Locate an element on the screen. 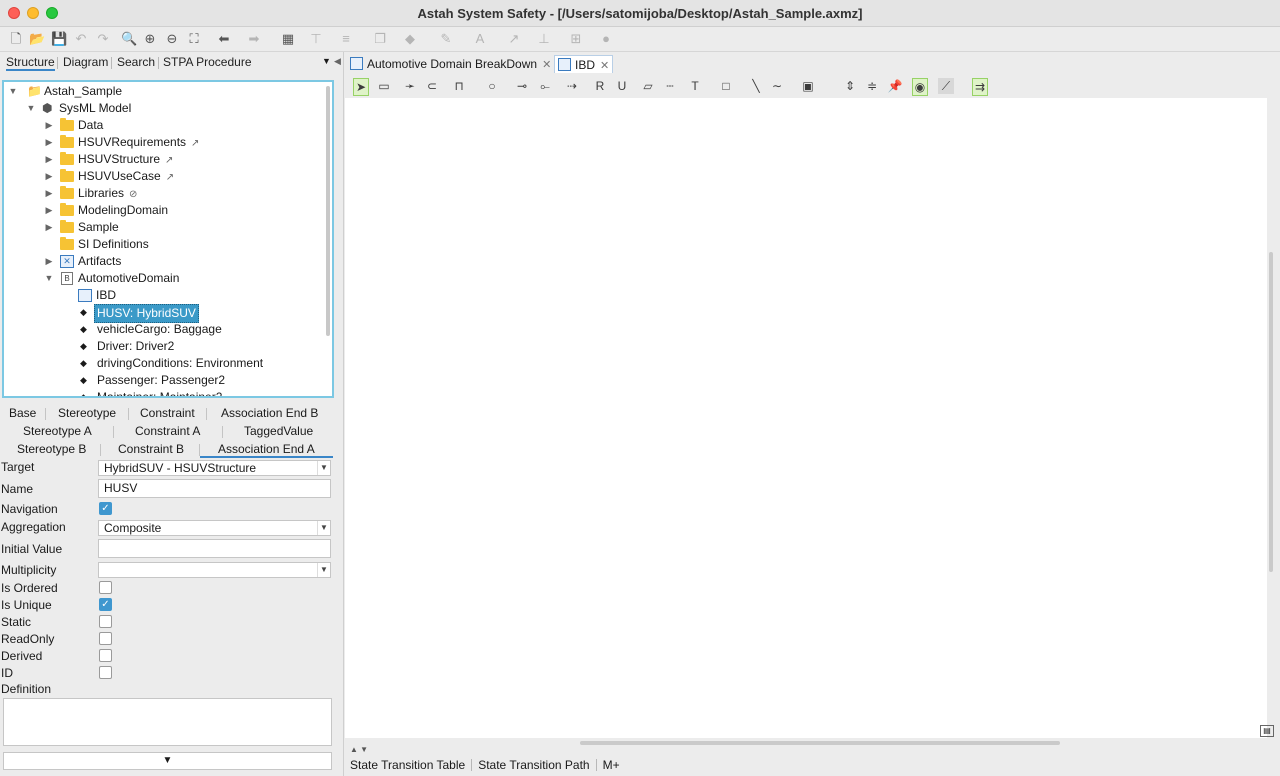  derived-checkbox is located at coordinates (105, 655).